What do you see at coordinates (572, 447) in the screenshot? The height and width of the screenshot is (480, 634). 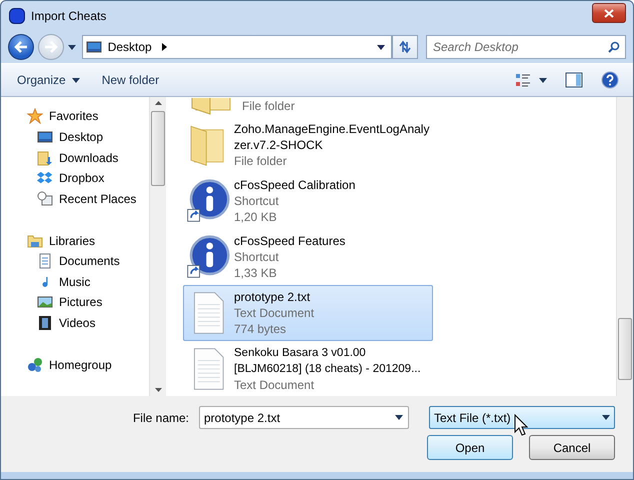 I see `dialog-button: Cancel` at bounding box center [572, 447].